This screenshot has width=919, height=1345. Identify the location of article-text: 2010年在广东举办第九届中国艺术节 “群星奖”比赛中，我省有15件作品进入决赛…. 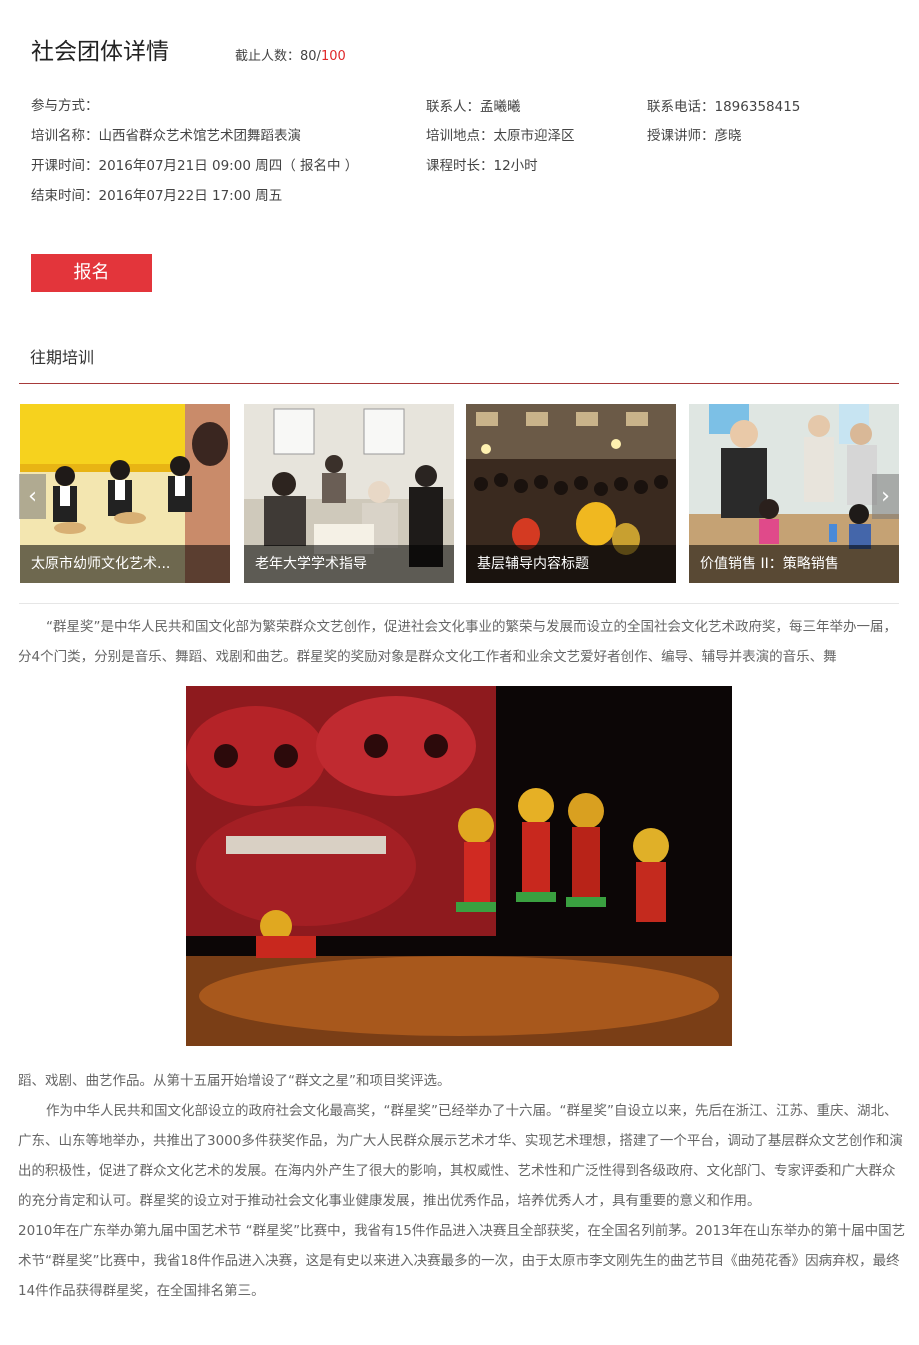
(462, 1261).